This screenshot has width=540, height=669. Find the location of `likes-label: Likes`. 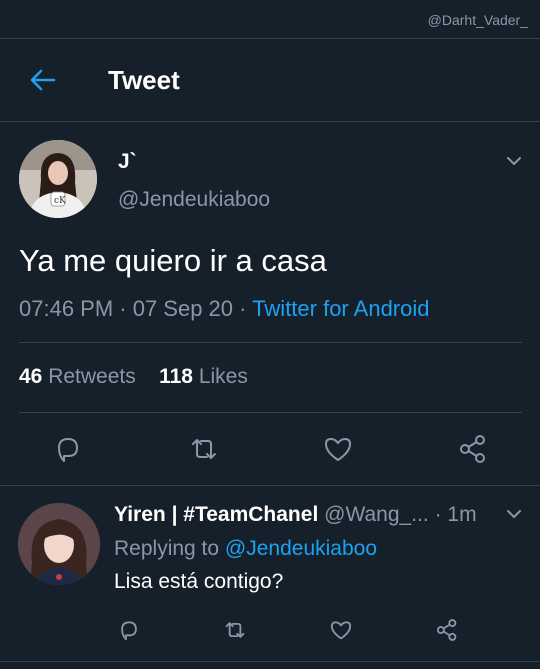

likes-label: Likes is located at coordinates (223, 376).